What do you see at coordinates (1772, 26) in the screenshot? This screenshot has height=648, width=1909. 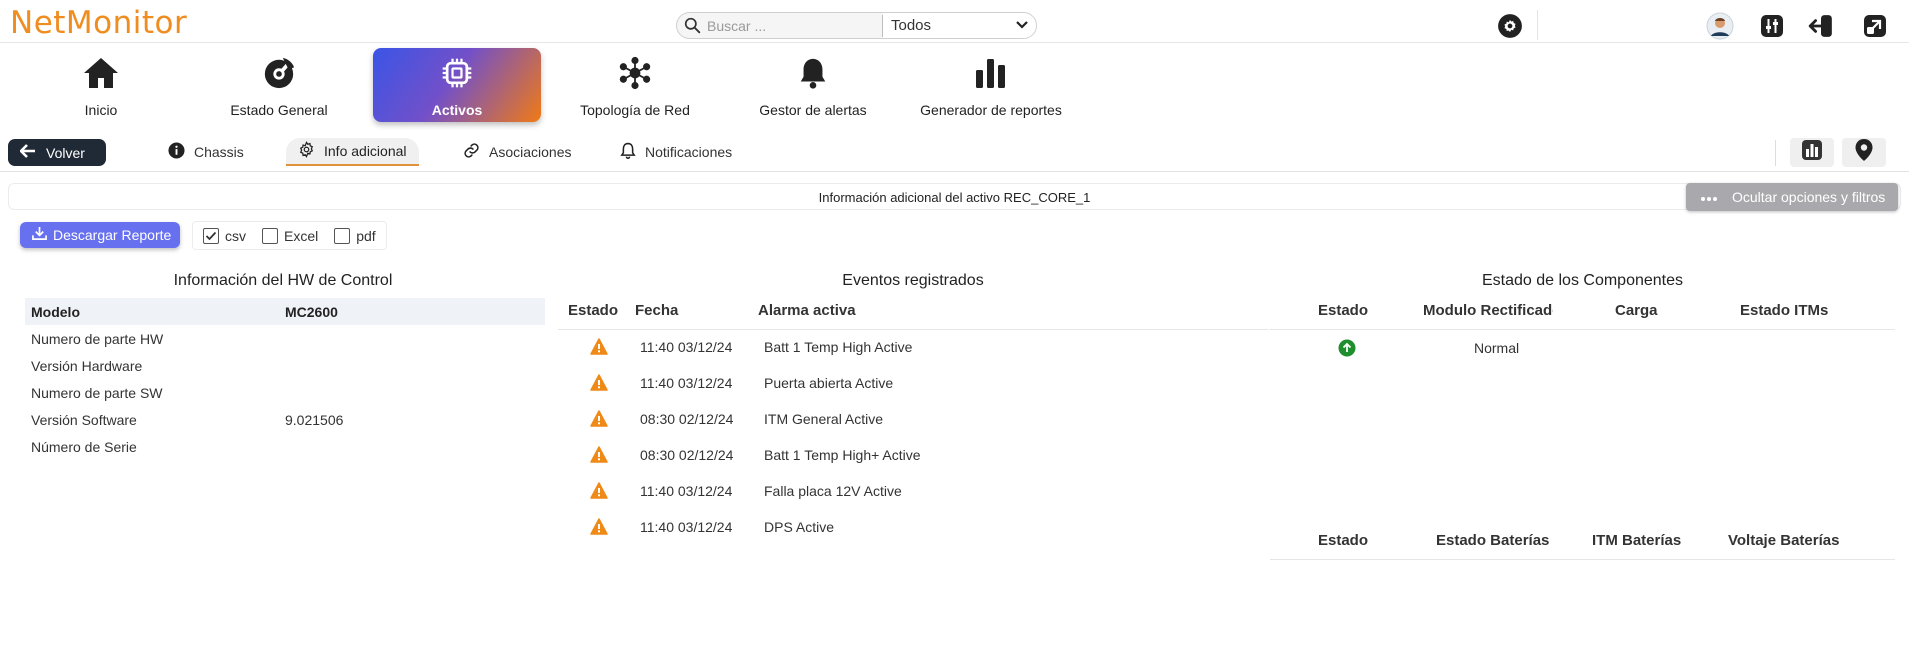 I see `sliders-icon` at bounding box center [1772, 26].